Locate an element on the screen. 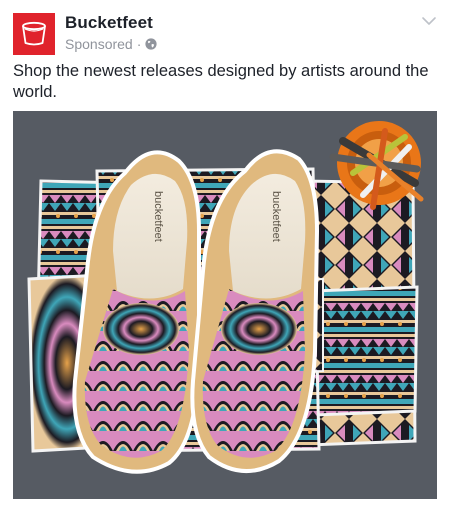  globe-icon is located at coordinates (151, 44).